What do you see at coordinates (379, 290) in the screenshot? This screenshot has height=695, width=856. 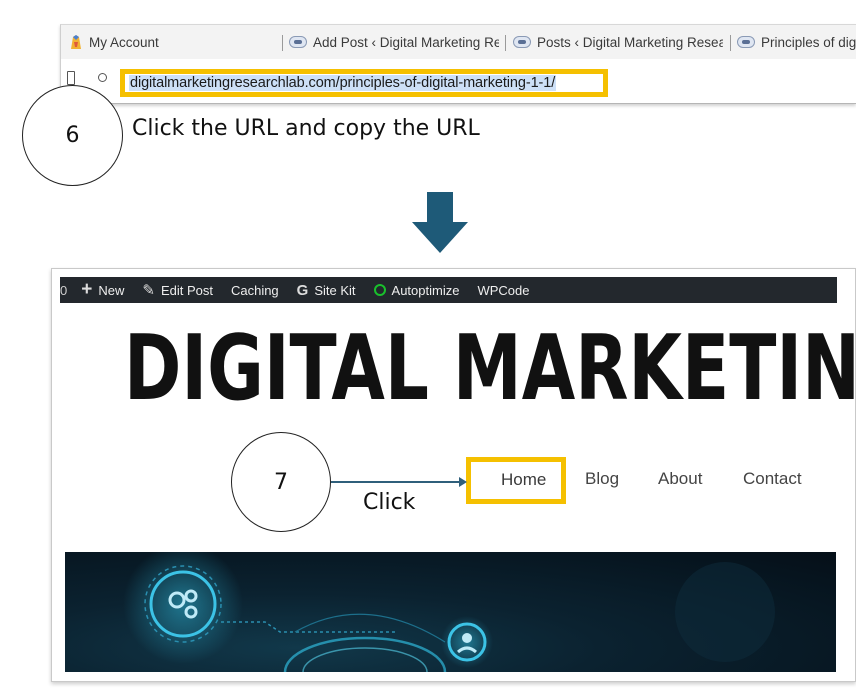 I see `green-ring-icon` at bounding box center [379, 290].